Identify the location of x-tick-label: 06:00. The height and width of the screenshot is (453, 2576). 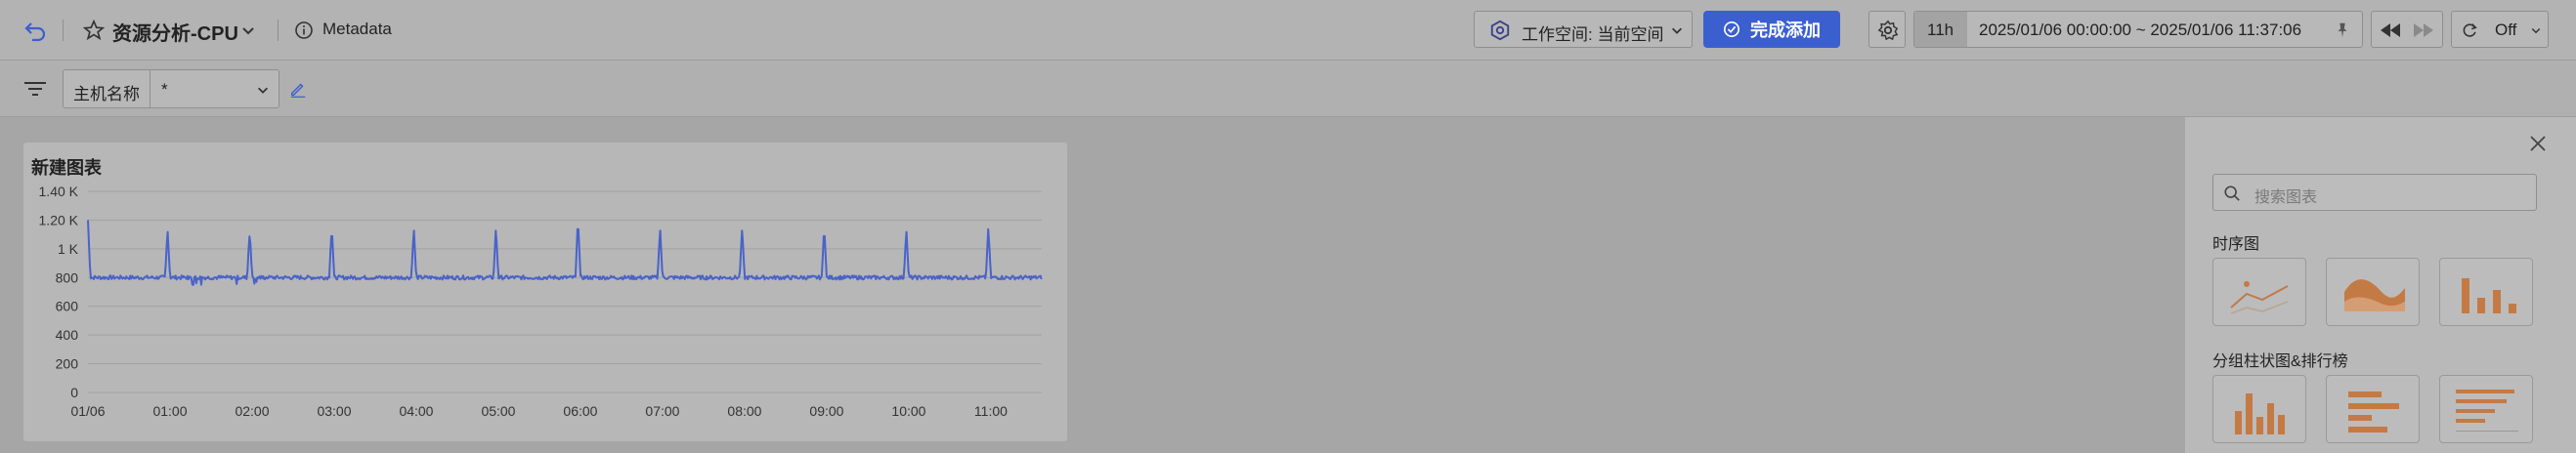
(580, 411).